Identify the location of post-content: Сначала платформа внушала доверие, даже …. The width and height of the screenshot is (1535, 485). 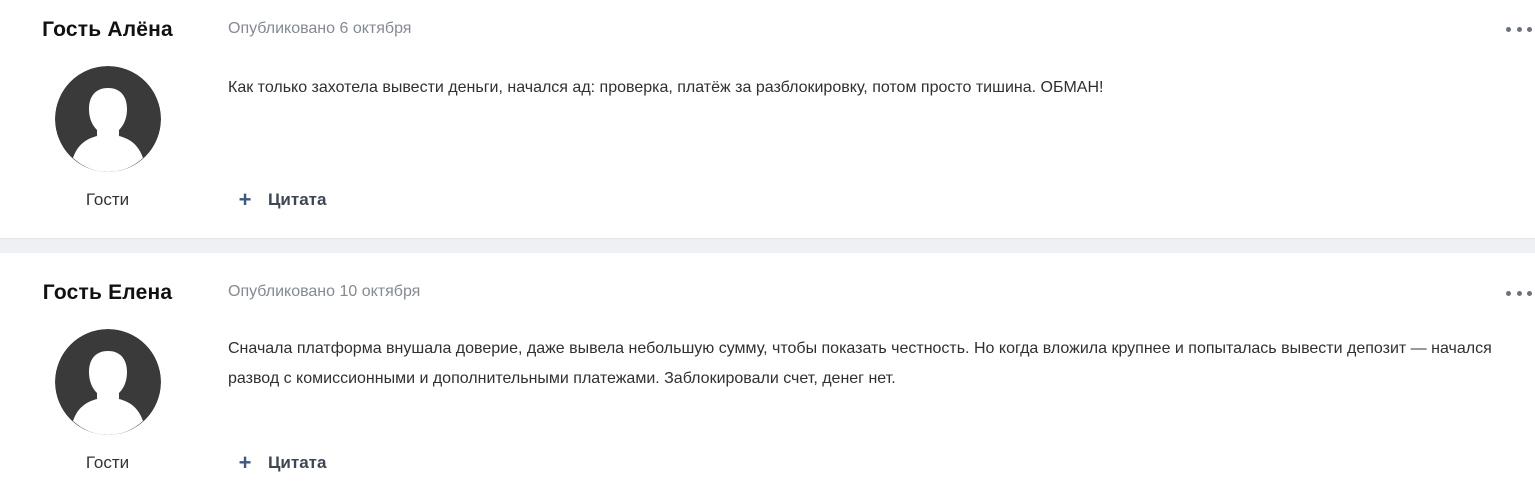
(860, 363).